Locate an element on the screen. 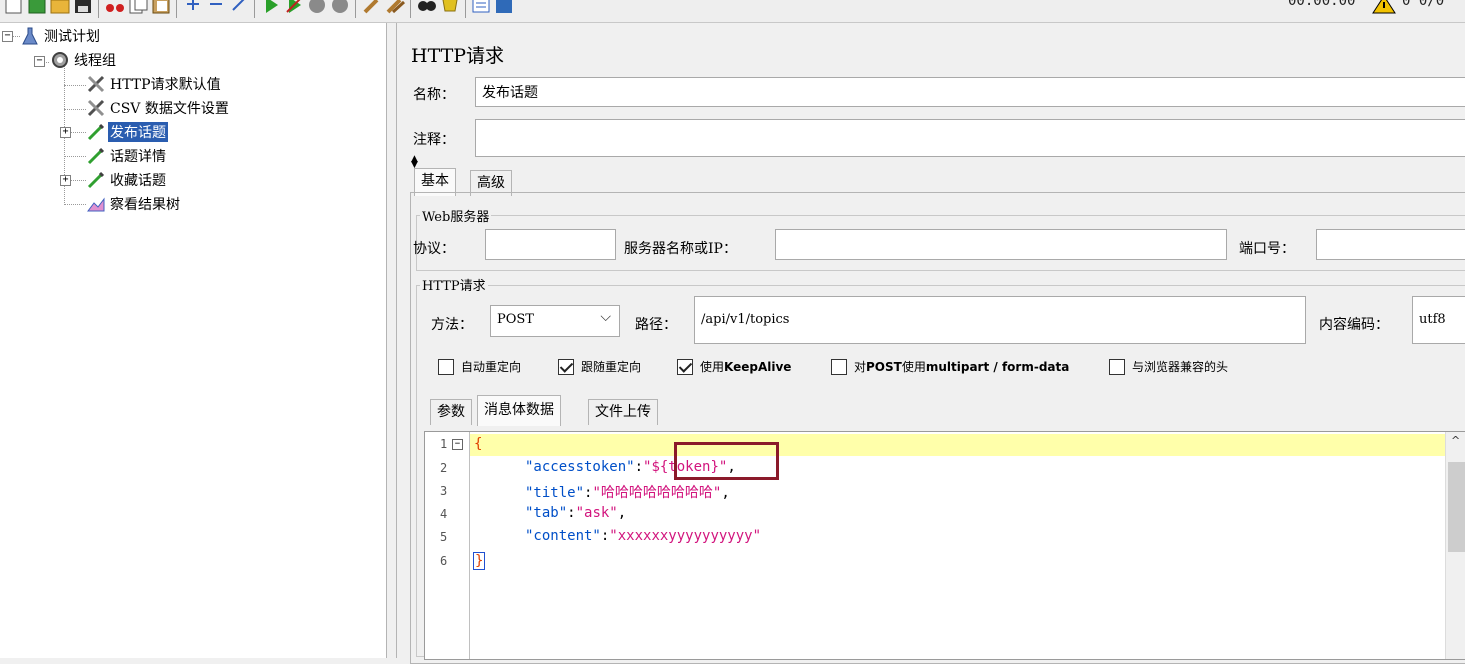  browser-headers-checkbox: 与浏览器兼容的头 is located at coordinates (1168, 366).